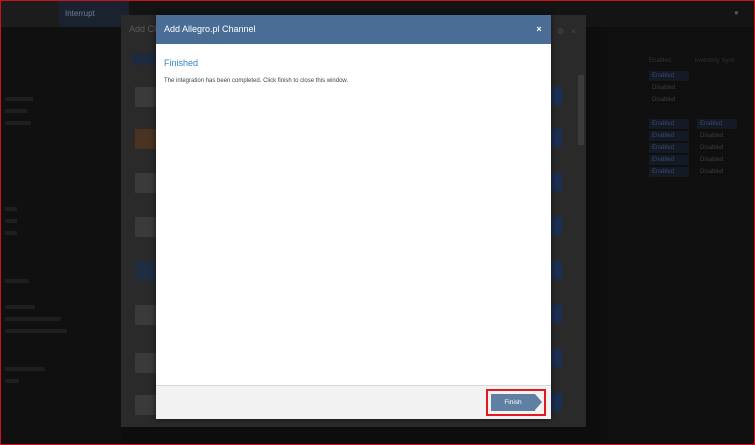 This screenshot has width=755, height=445. I want to click on bg-col-header: Enabled, so click(660, 61).